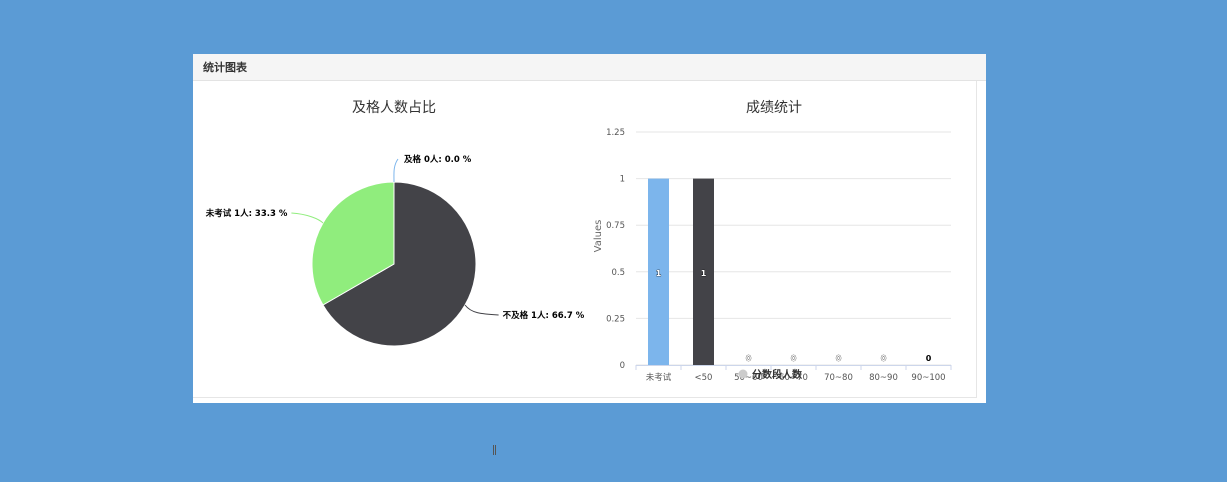 Image resolution: width=1227 pixels, height=482 pixels. What do you see at coordinates (838, 378) in the screenshot?
I see `x-tick-label-4: 70~80` at bounding box center [838, 378].